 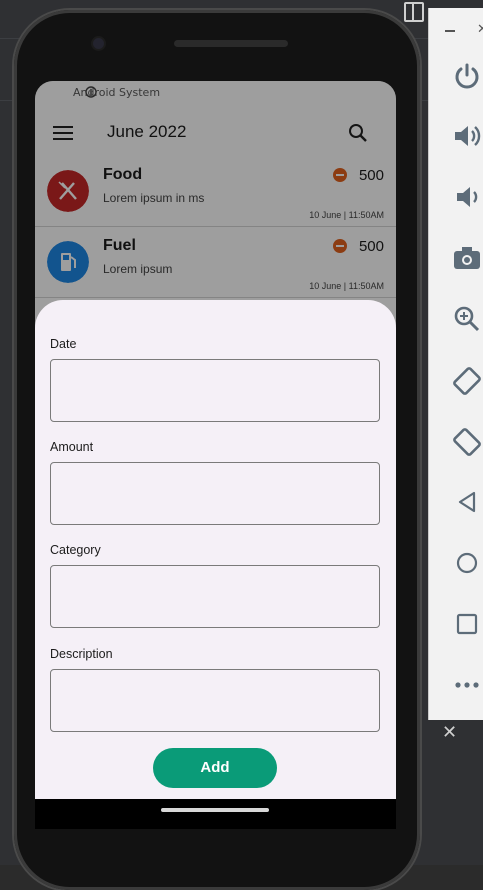 I want to click on amount-field, so click(x=215, y=493).